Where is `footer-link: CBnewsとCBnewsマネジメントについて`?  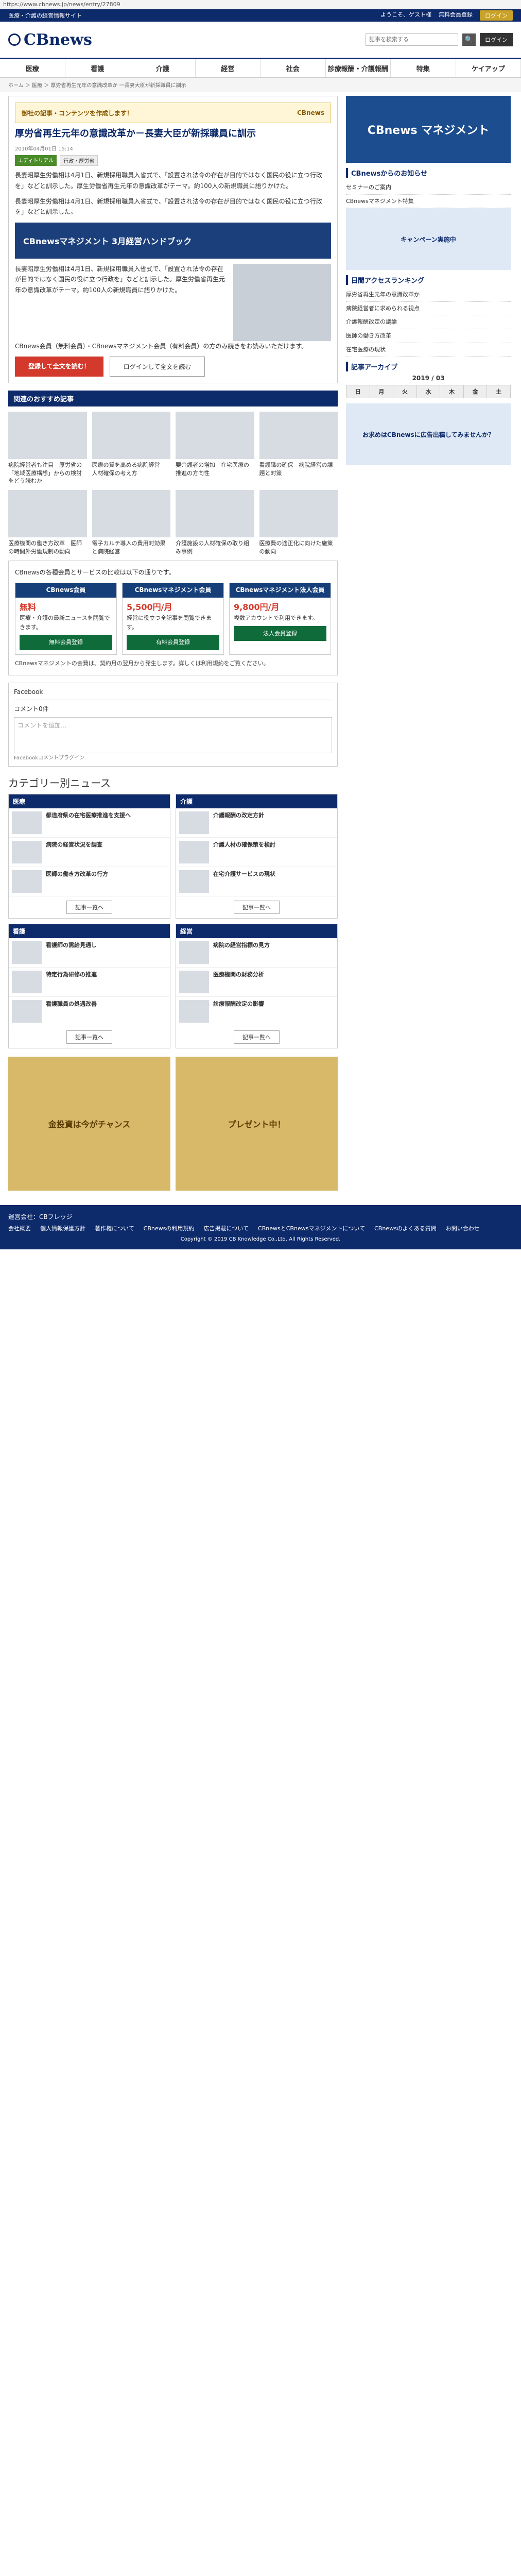 footer-link: CBnewsとCBnewsマネジメントについて is located at coordinates (311, 1228).